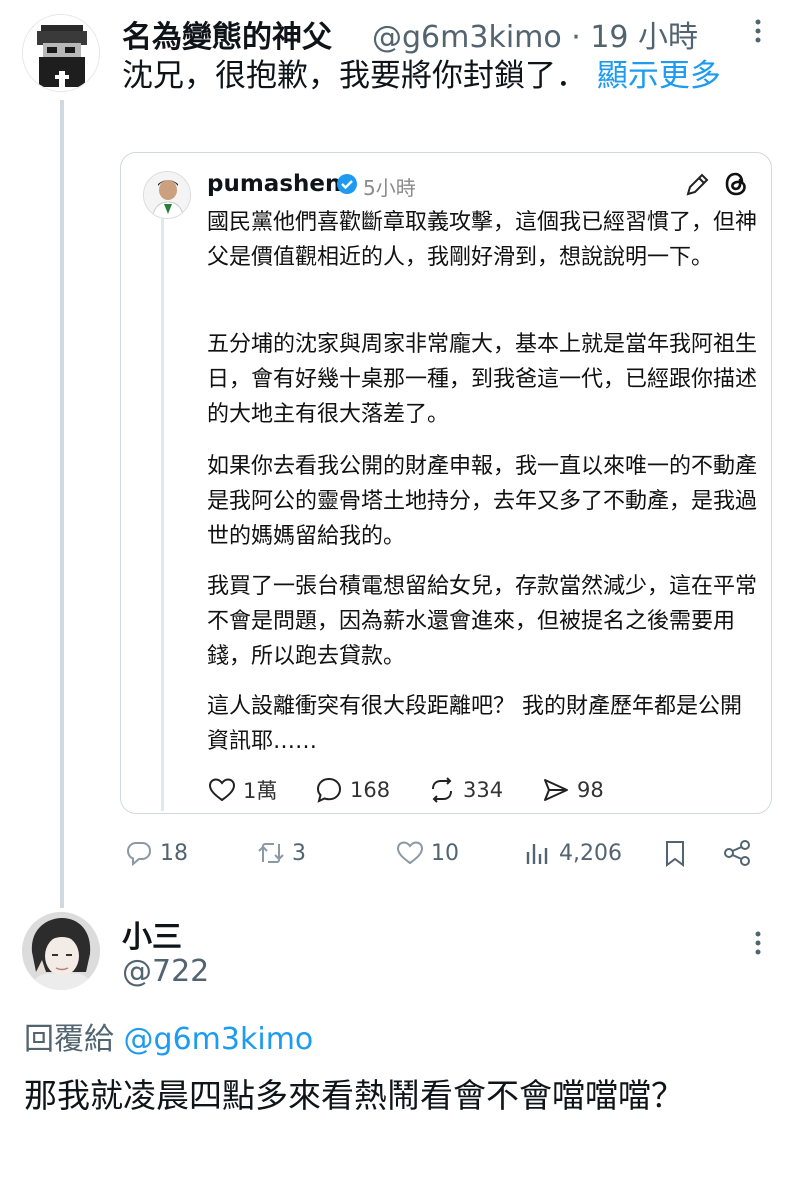 This screenshot has width=795, height=1200. What do you see at coordinates (156, 853) in the screenshot?
I see `reply-button: 18` at bounding box center [156, 853].